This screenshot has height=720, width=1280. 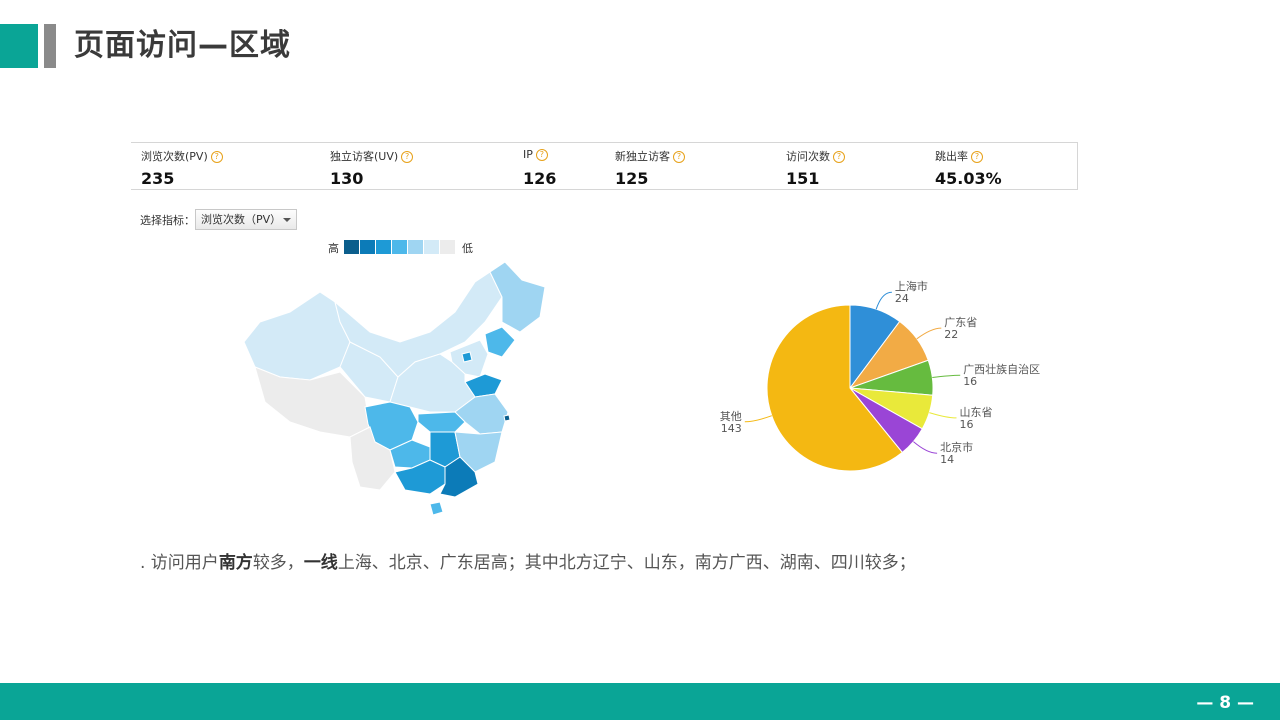 I want to click on map-region-shanghai, so click(x=507, y=418).